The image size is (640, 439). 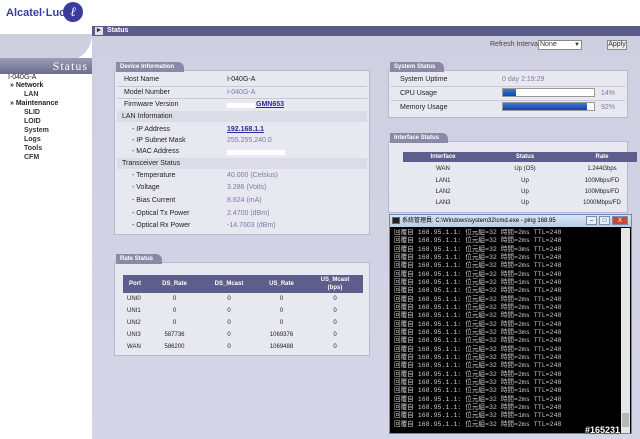 What do you see at coordinates (242, 116) in the screenshot?
I see `lan-info-section: LAN Information` at bounding box center [242, 116].